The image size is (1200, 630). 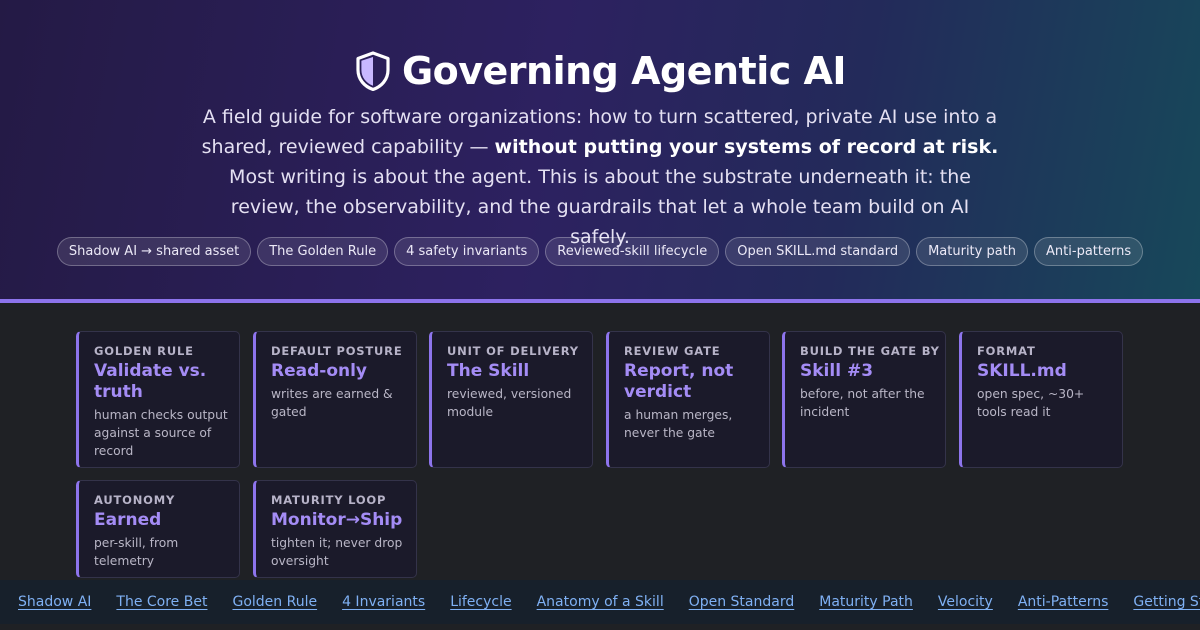 What do you see at coordinates (154, 251) in the screenshot?
I see `chip-shadow-ai: Shadow AI → shared asset` at bounding box center [154, 251].